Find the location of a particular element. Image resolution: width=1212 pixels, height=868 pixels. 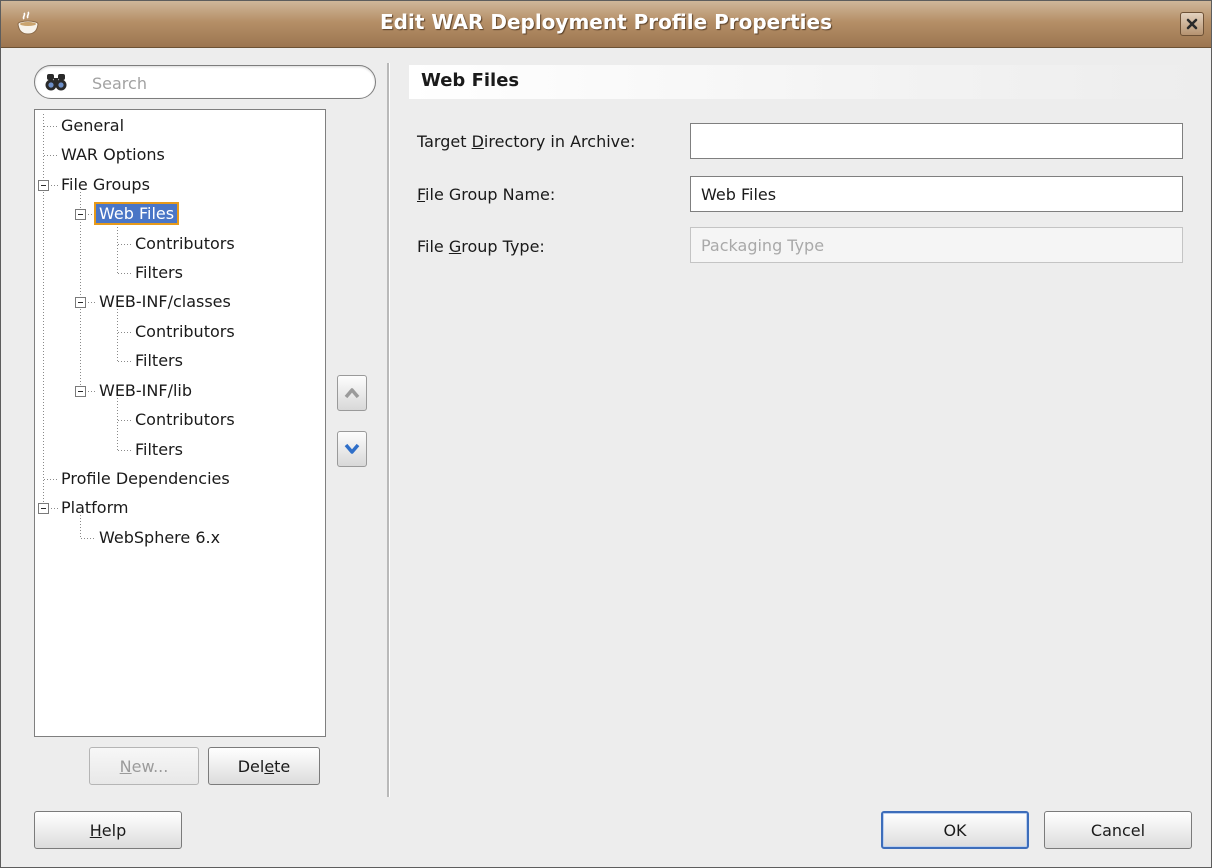

tree-item-web-files: Web Files is located at coordinates (136, 214).